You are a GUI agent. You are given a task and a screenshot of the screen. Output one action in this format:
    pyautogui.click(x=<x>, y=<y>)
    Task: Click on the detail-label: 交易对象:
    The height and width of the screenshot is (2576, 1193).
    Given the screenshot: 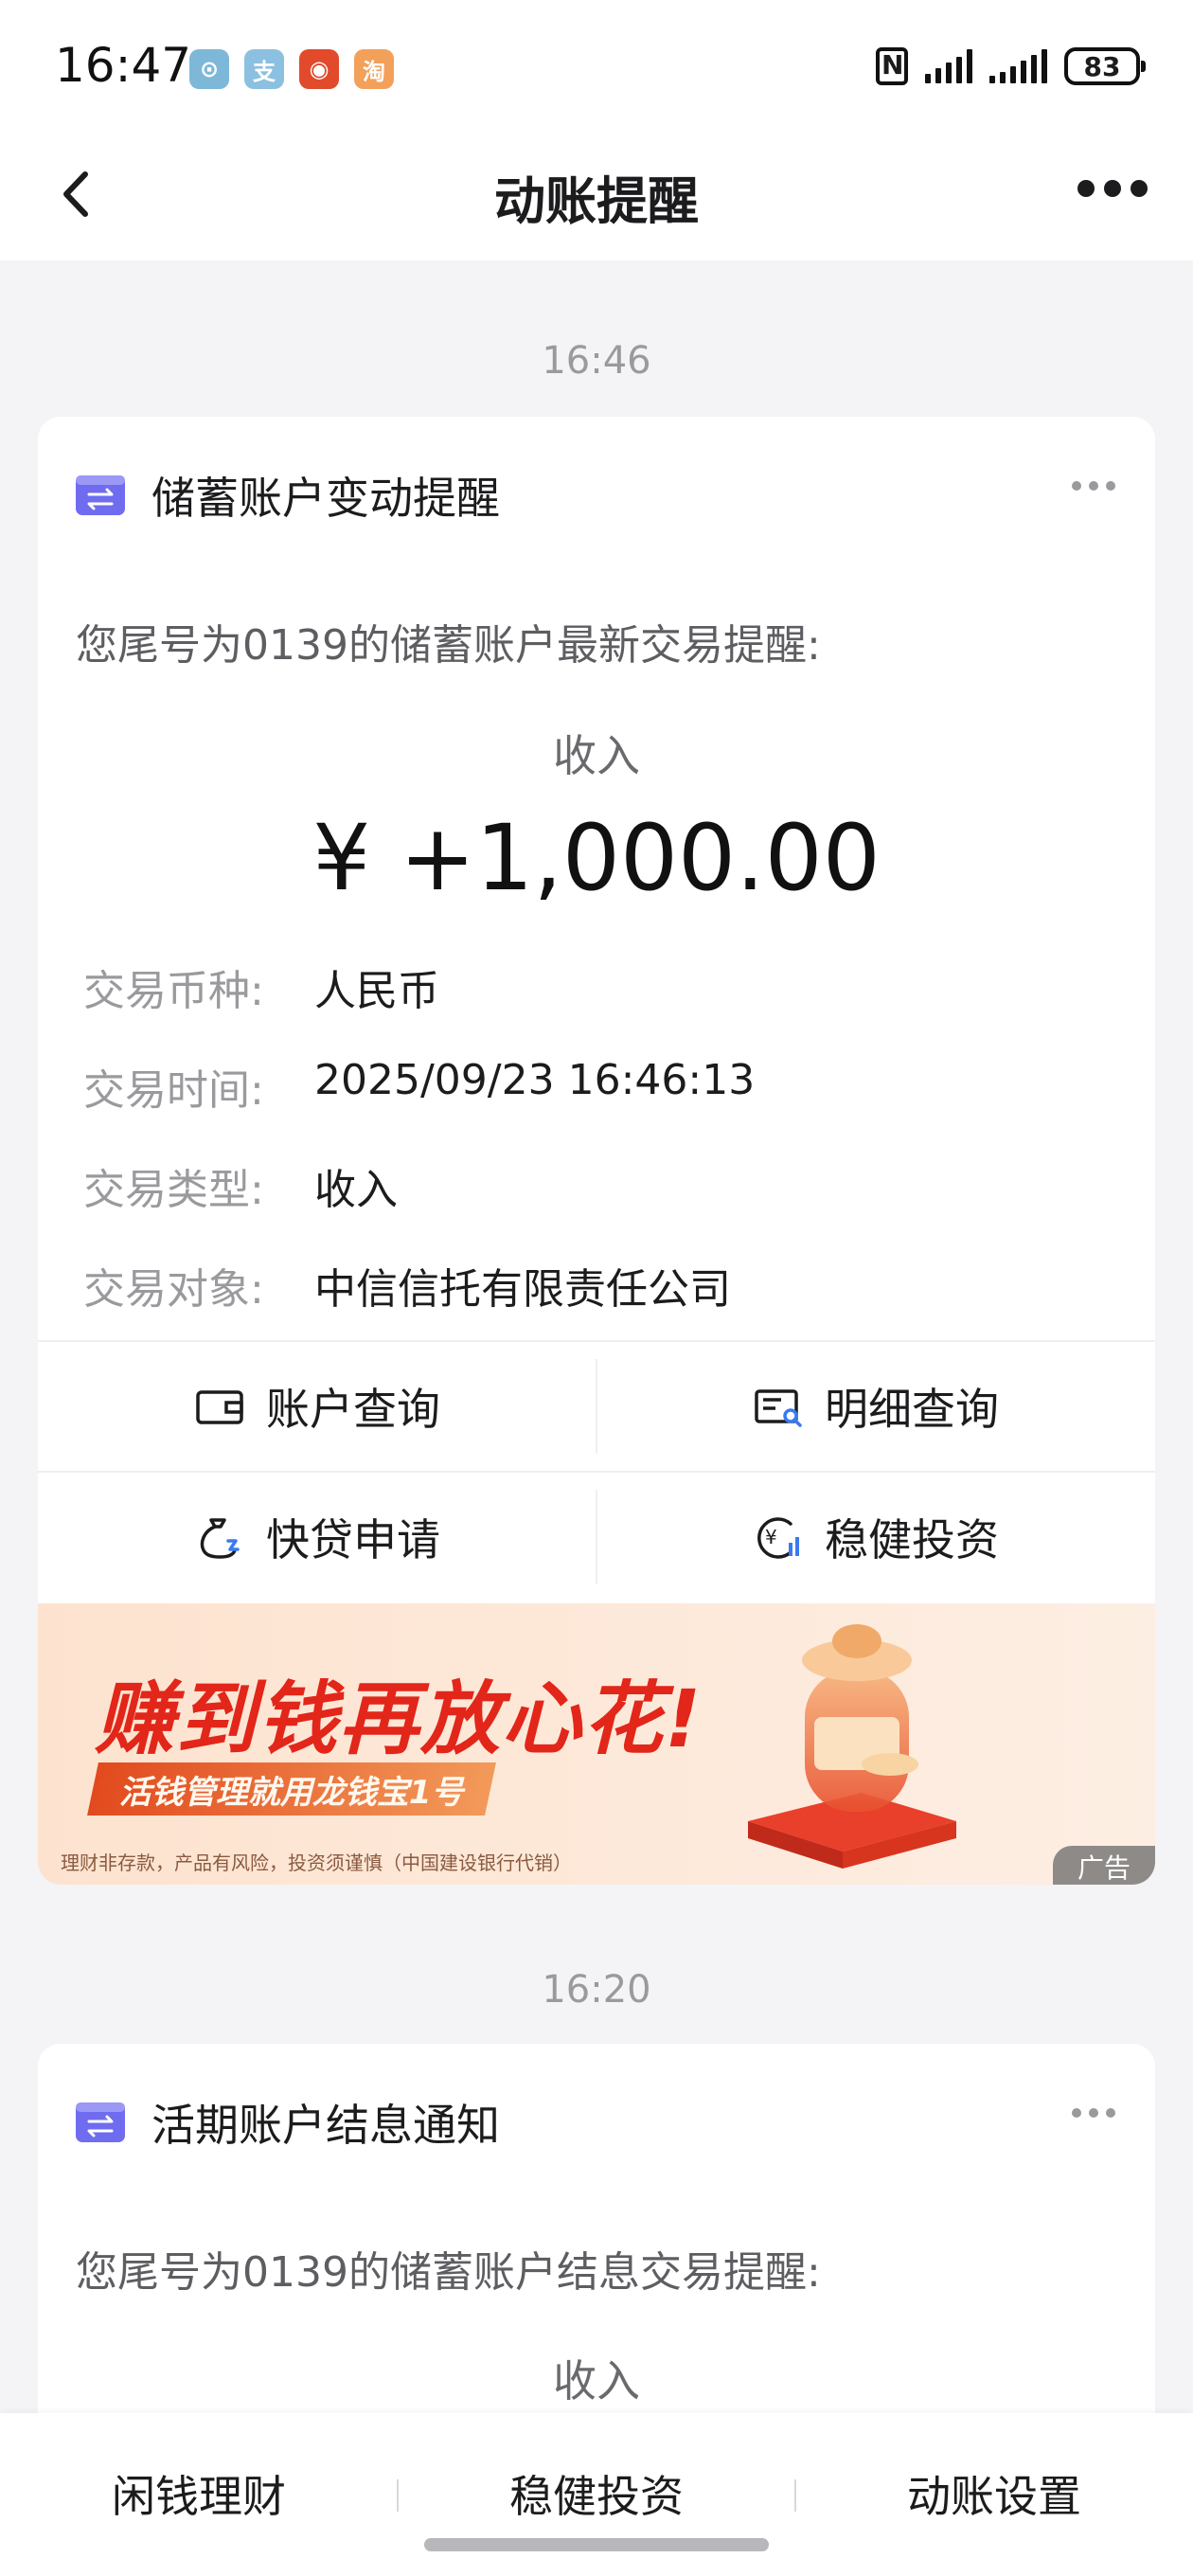 What is the action you would take?
    pyautogui.click(x=173, y=1289)
    